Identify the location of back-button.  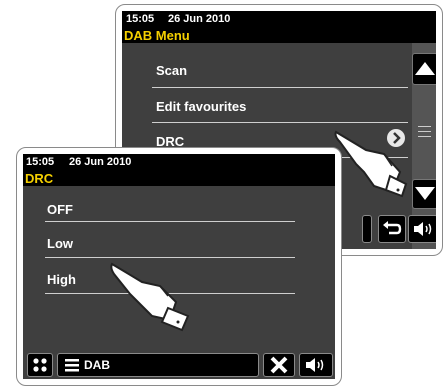
(392, 229).